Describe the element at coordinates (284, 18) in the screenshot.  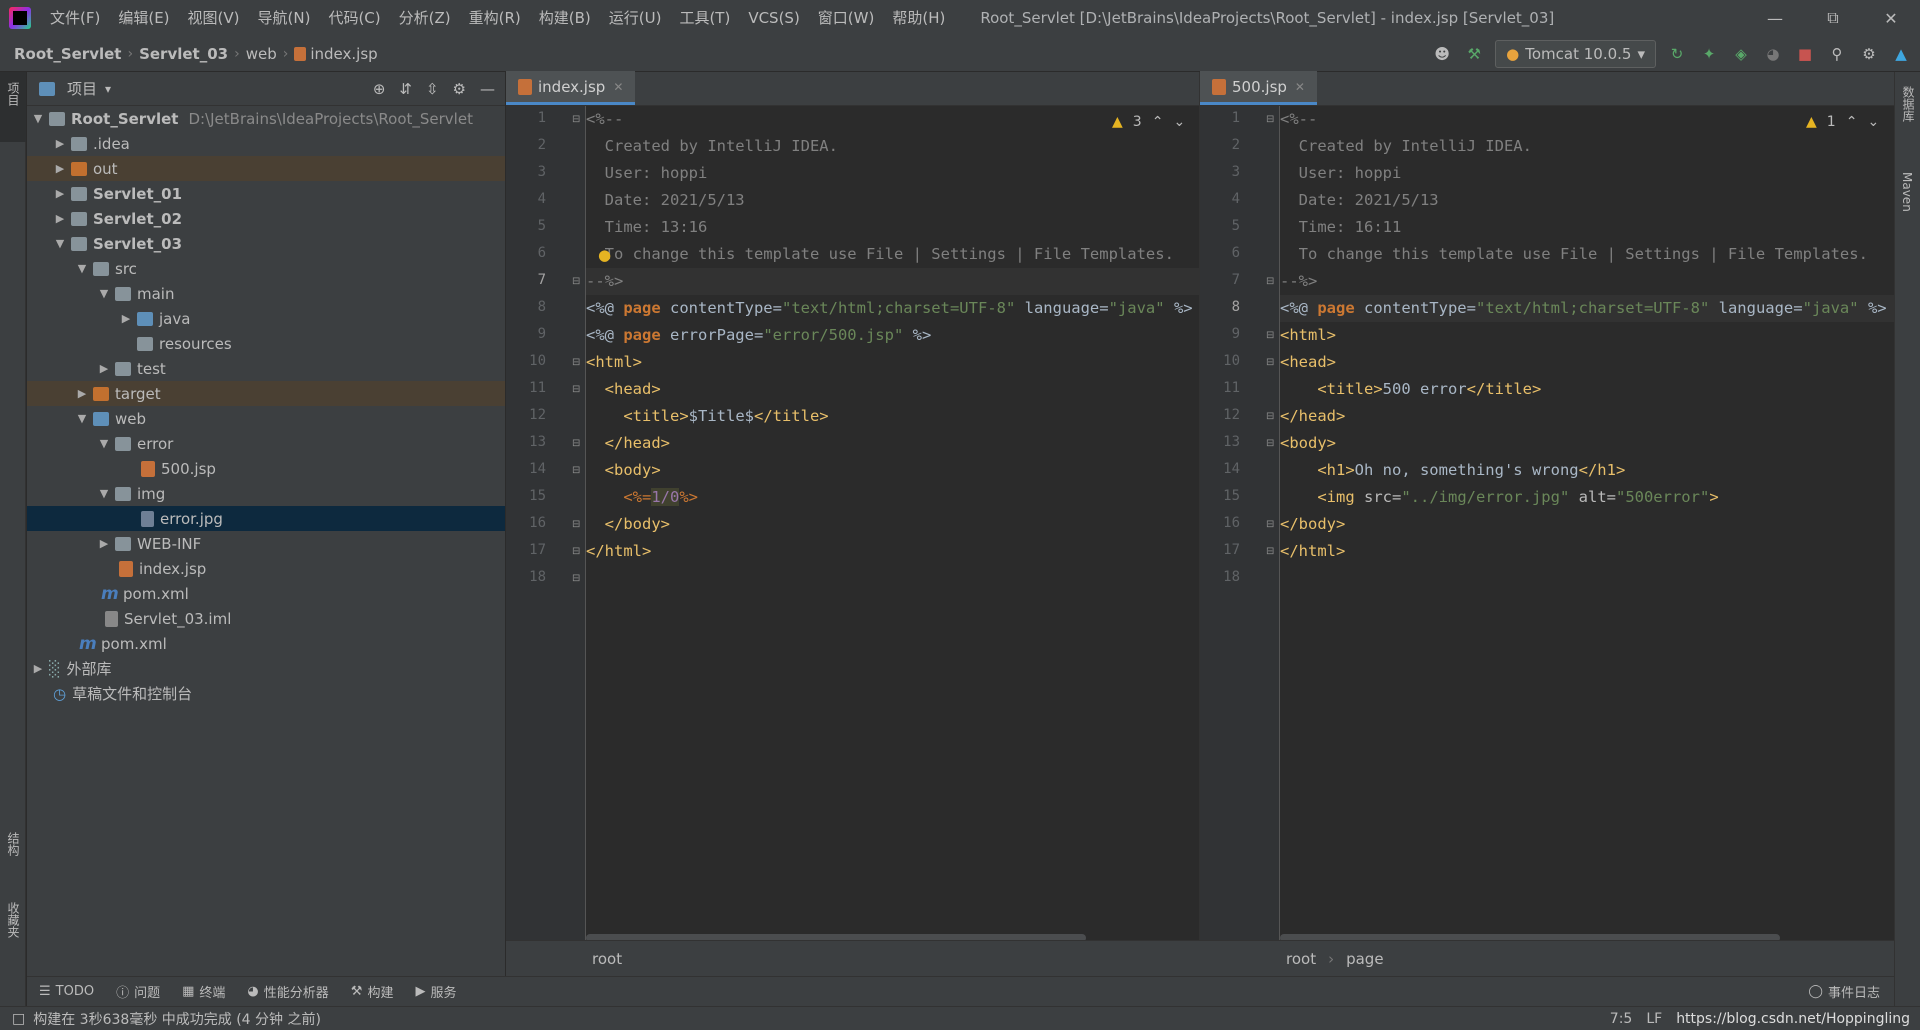
I see `menu-navigate: 导航(N)` at that location.